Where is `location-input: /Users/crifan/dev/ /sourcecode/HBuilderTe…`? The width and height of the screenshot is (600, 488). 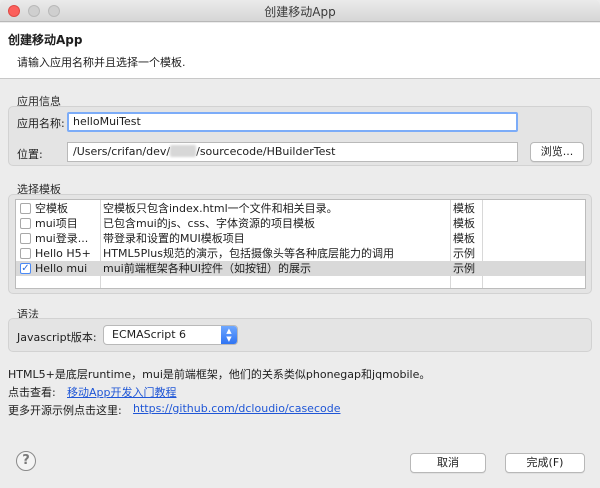 location-input: /Users/crifan/dev/ /sourcecode/HBuilderTe… is located at coordinates (292, 152).